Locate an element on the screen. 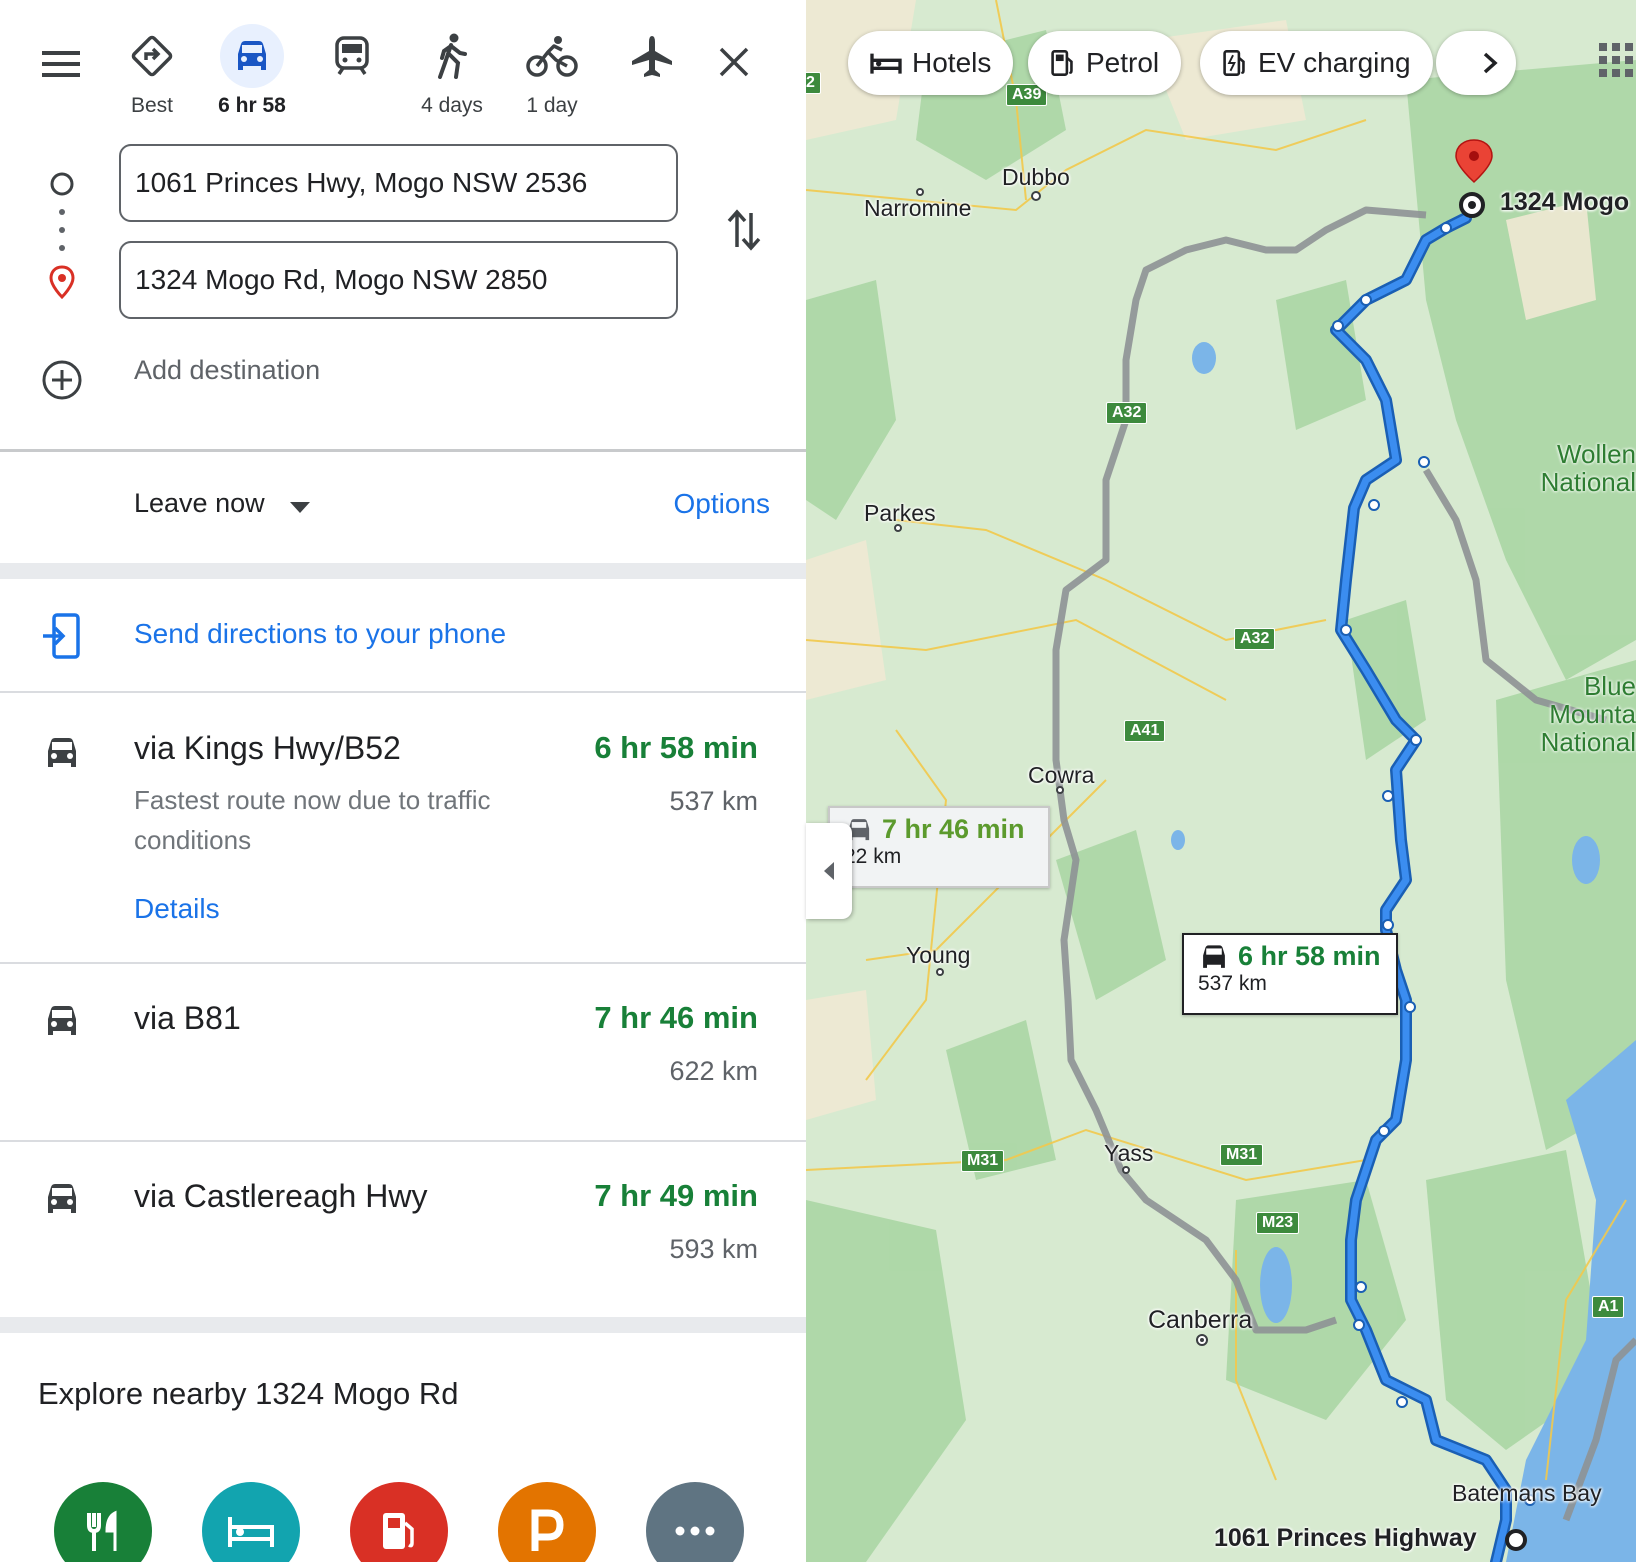 The height and width of the screenshot is (1562, 1636). caret-left-icon is located at coordinates (829, 871).